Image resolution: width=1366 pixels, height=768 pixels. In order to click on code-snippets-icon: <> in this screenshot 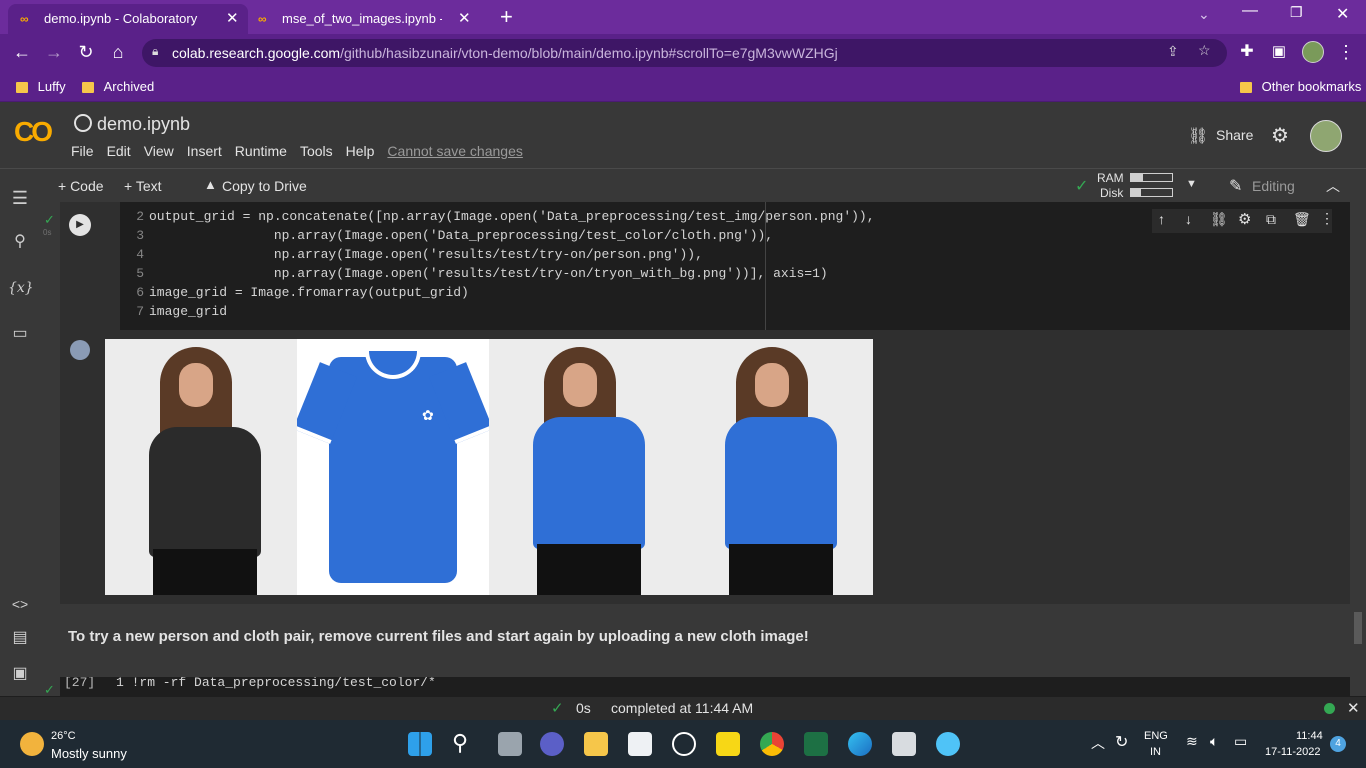, I will do `click(20, 604)`.